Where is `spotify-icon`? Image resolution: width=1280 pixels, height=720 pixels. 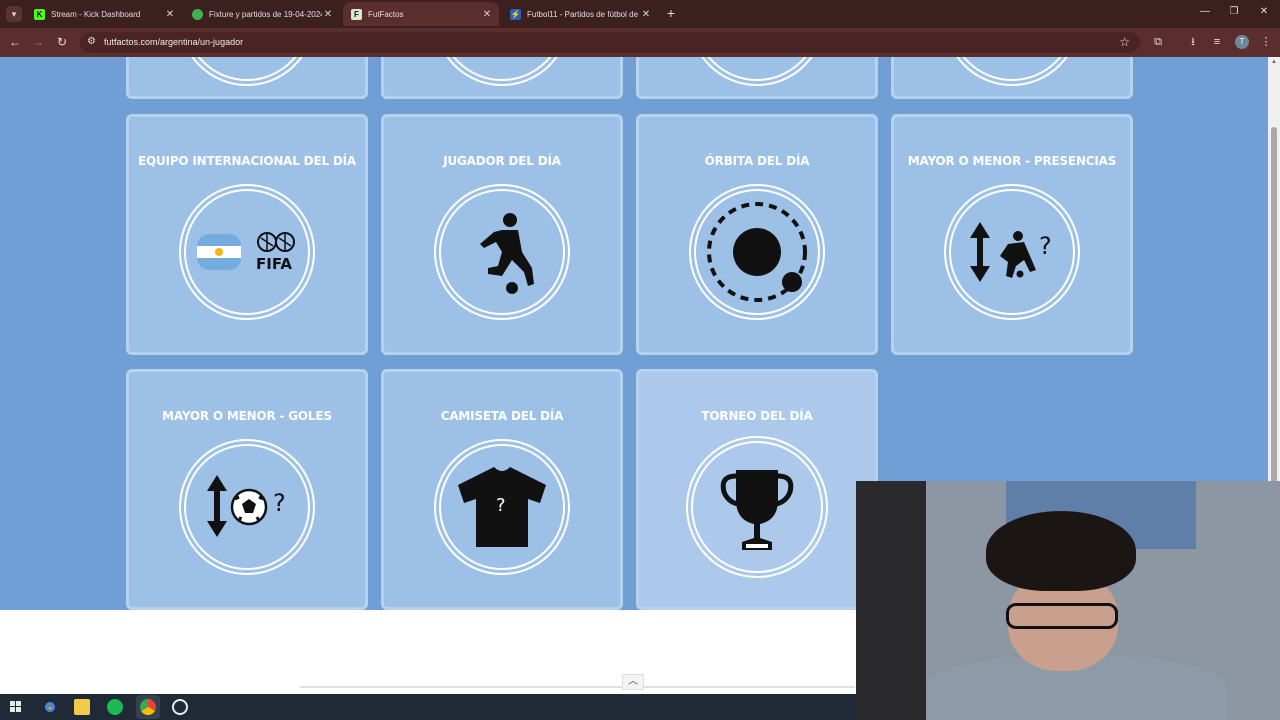 spotify-icon is located at coordinates (115, 707).